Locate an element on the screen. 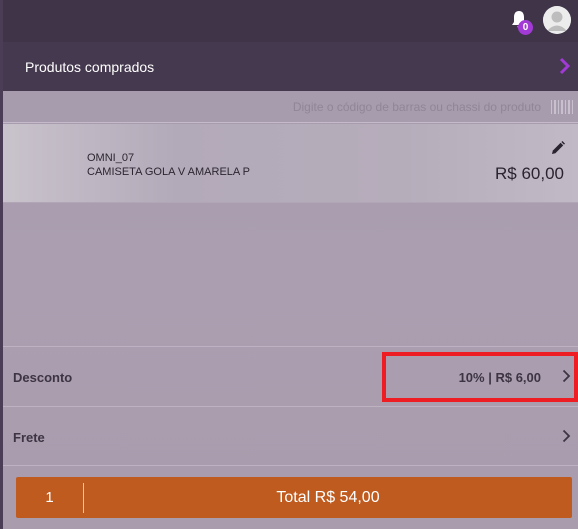  product-name: CAMISETA GOLA V AMARELA P is located at coordinates (169, 172).